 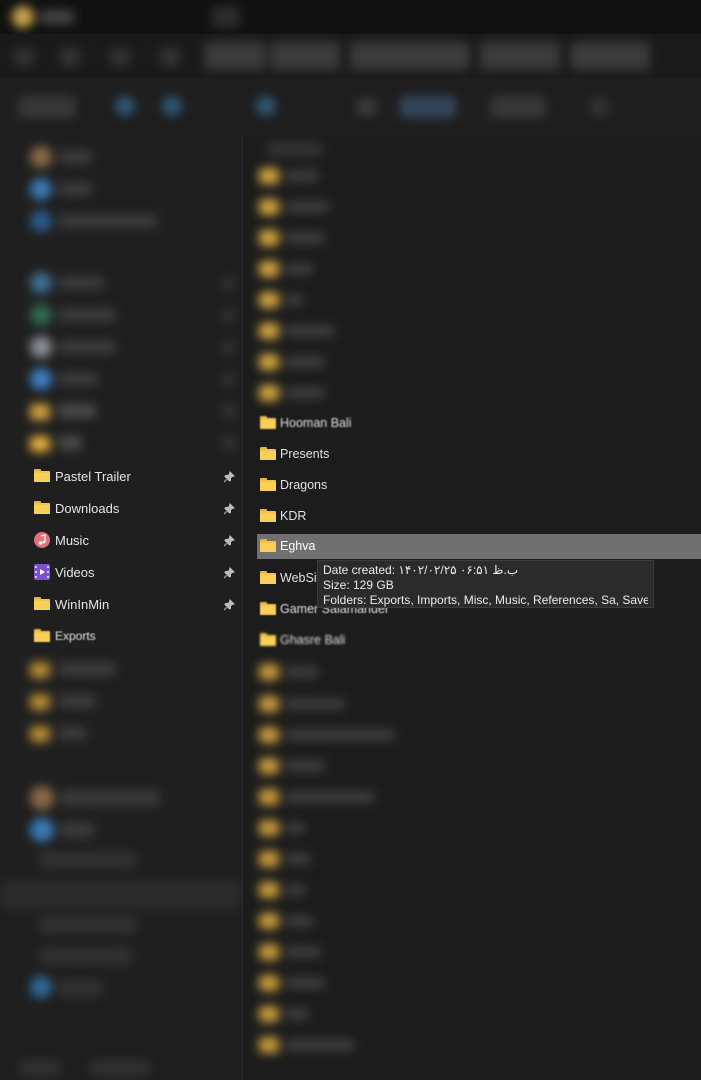 What do you see at coordinates (87, 508) in the screenshot?
I see `sidebar-item-label: Downloads` at bounding box center [87, 508].